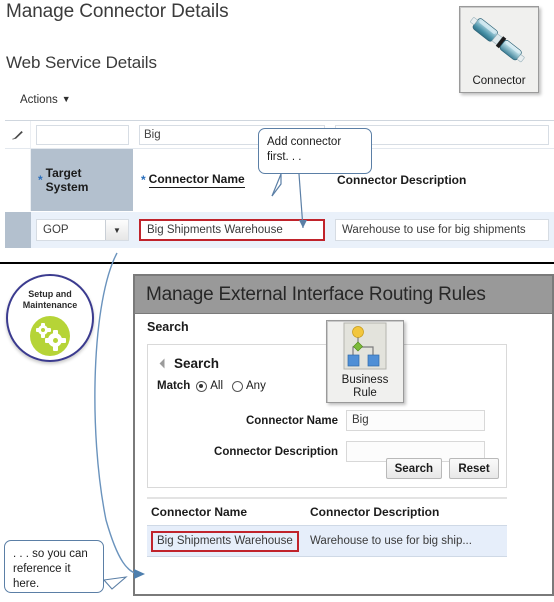 The width and height of the screenshot is (554, 602). What do you see at coordinates (196, 180) in the screenshot?
I see `column-header-connector-name-label: Connector Name` at bounding box center [196, 180].